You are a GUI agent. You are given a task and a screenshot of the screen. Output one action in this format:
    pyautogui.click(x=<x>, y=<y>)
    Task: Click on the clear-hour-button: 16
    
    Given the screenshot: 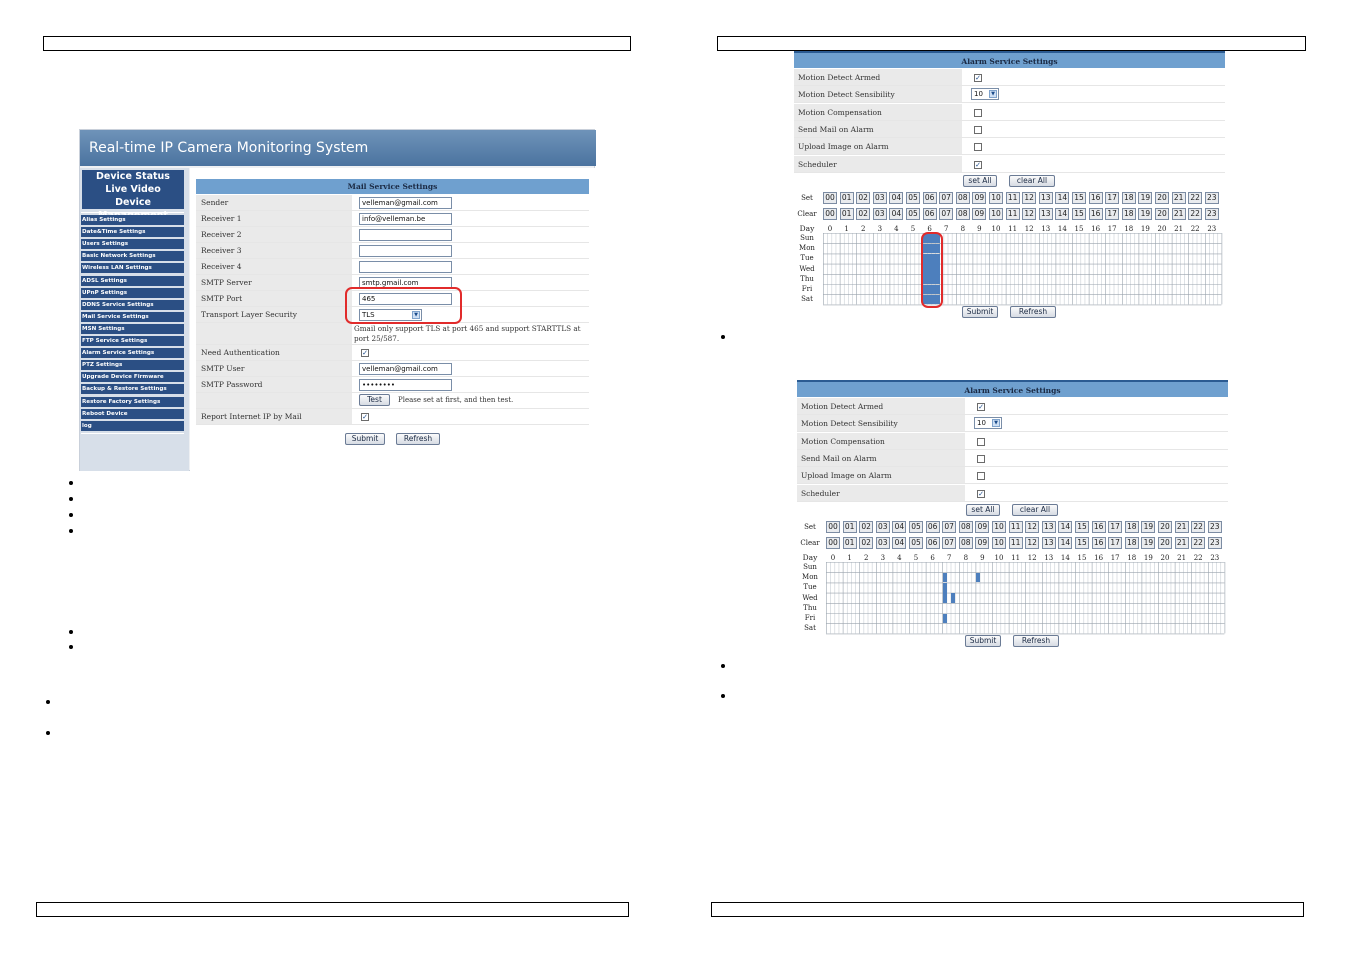 What is the action you would take?
    pyautogui.click(x=1098, y=543)
    